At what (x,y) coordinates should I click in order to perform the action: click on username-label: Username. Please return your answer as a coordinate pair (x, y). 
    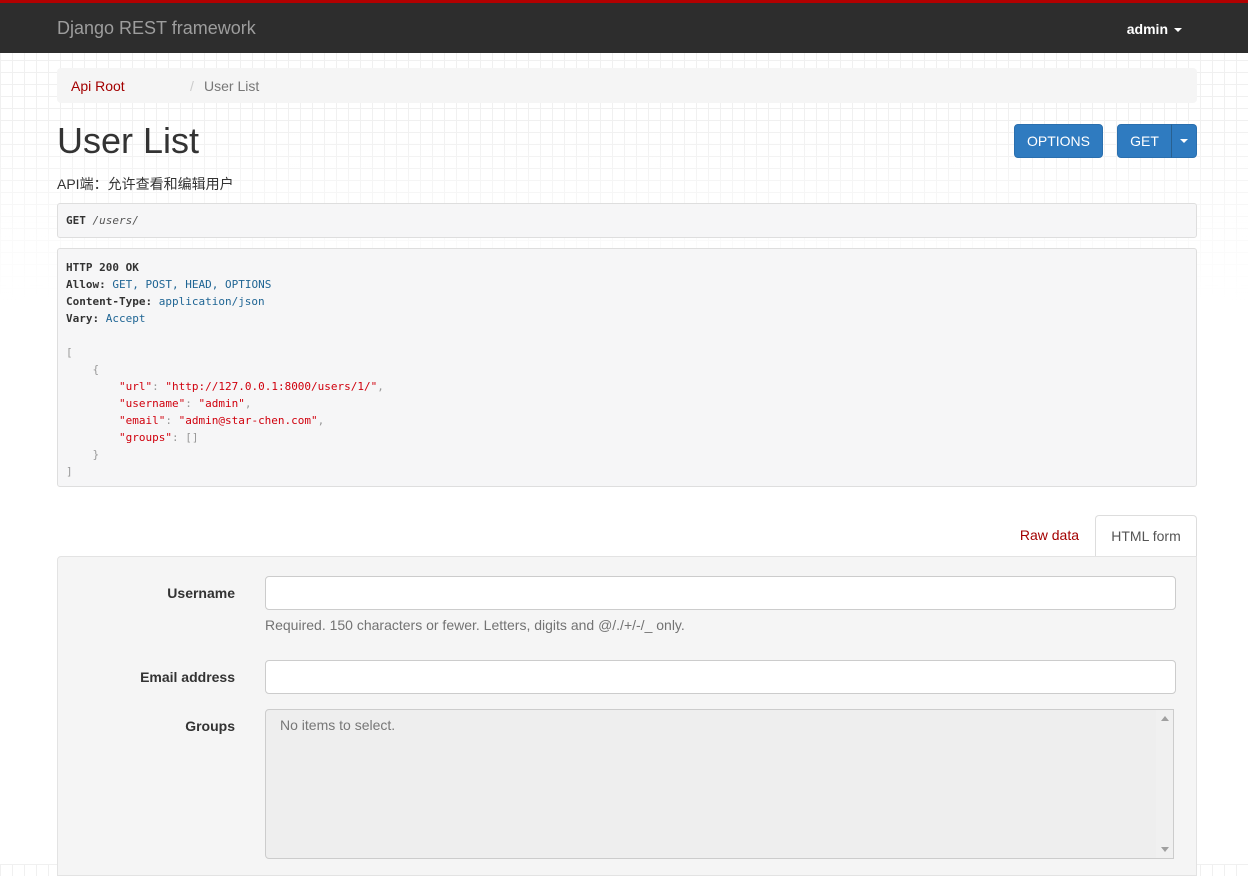
    Looking at the image, I should click on (201, 593).